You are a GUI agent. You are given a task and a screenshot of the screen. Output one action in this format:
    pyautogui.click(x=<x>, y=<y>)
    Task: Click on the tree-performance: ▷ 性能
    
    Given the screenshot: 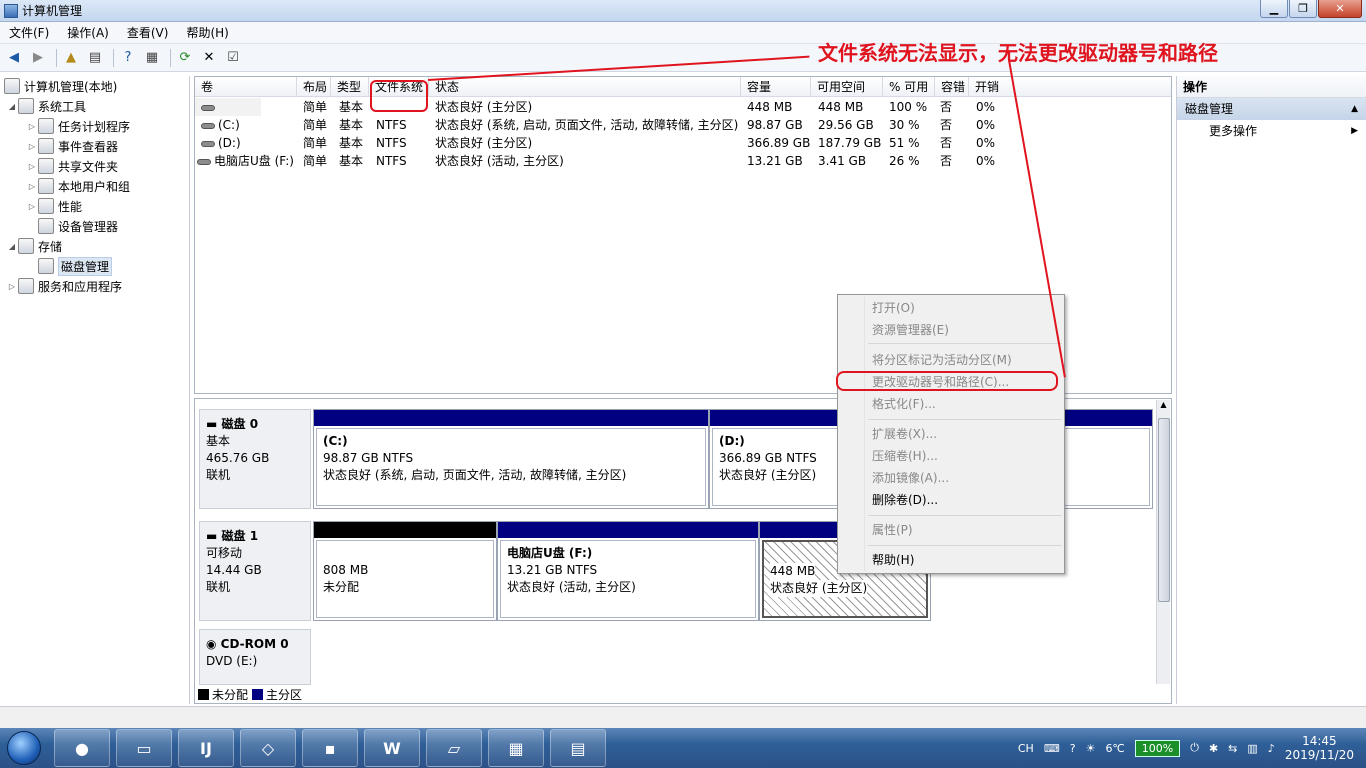 What is the action you would take?
    pyautogui.click(x=54, y=206)
    